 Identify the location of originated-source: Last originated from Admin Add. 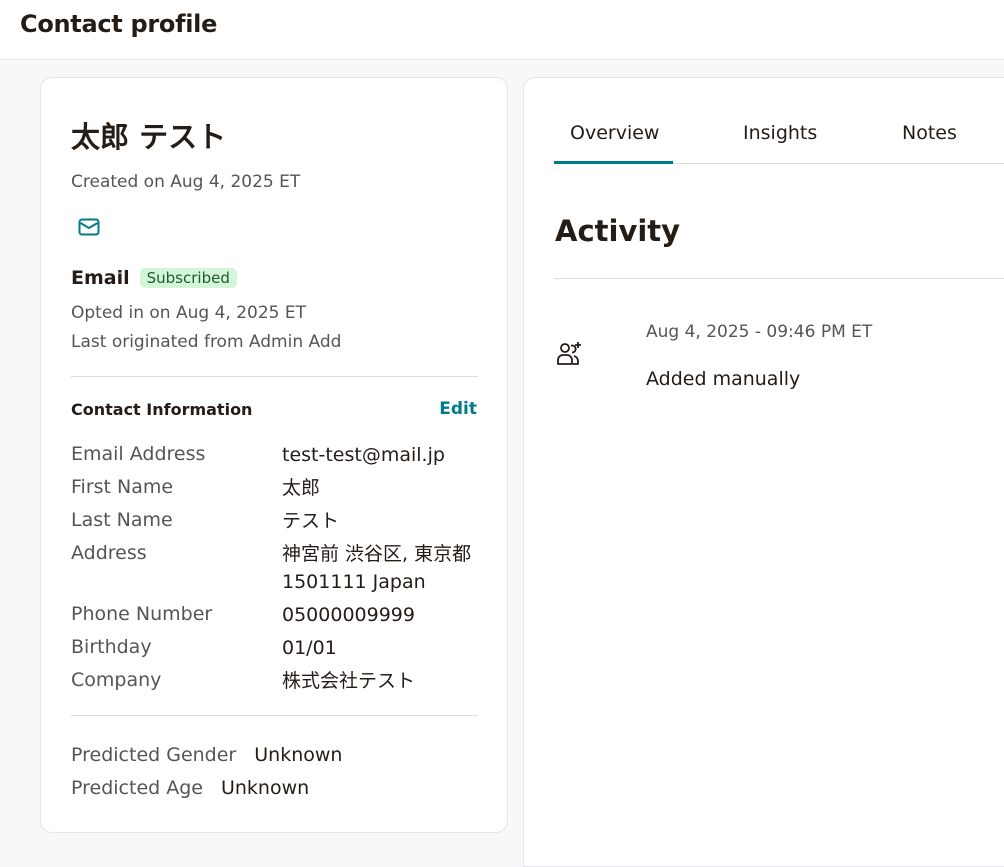
(206, 342).